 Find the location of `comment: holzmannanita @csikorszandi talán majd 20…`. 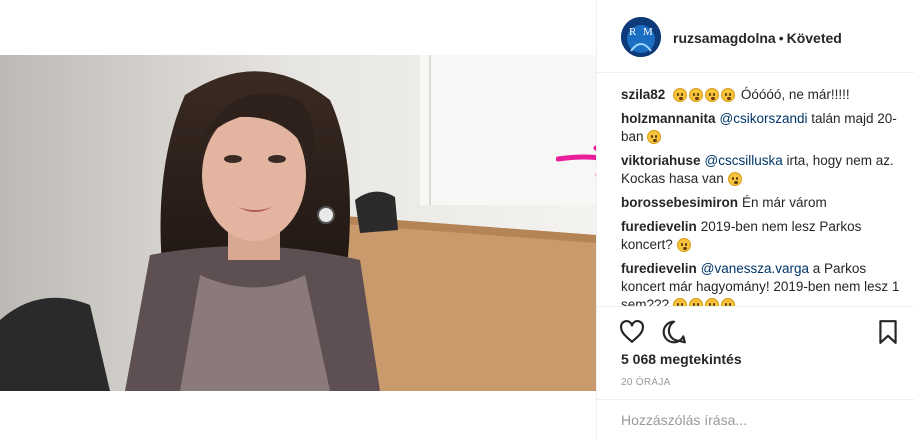

comment: holzmannanita @csikorszandi talán majd 20… is located at coordinates (761, 128).